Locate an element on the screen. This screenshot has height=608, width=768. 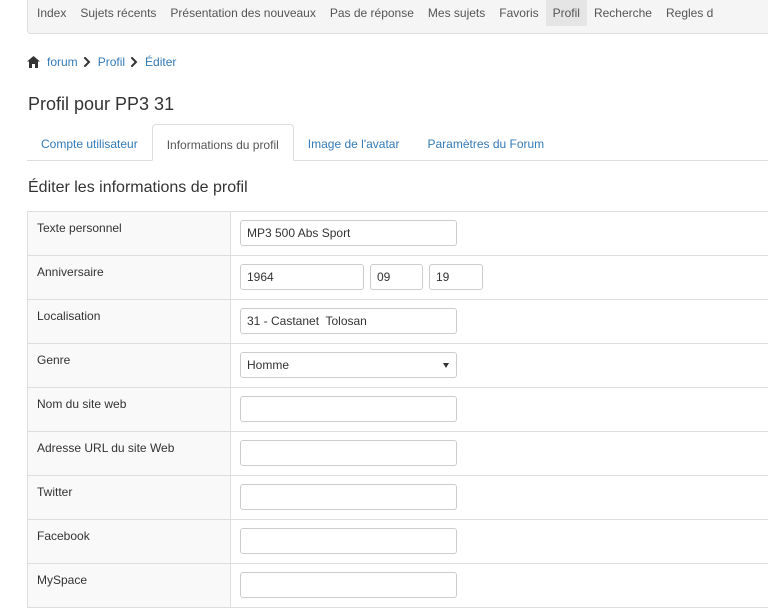
birthday-day-input is located at coordinates (456, 277).